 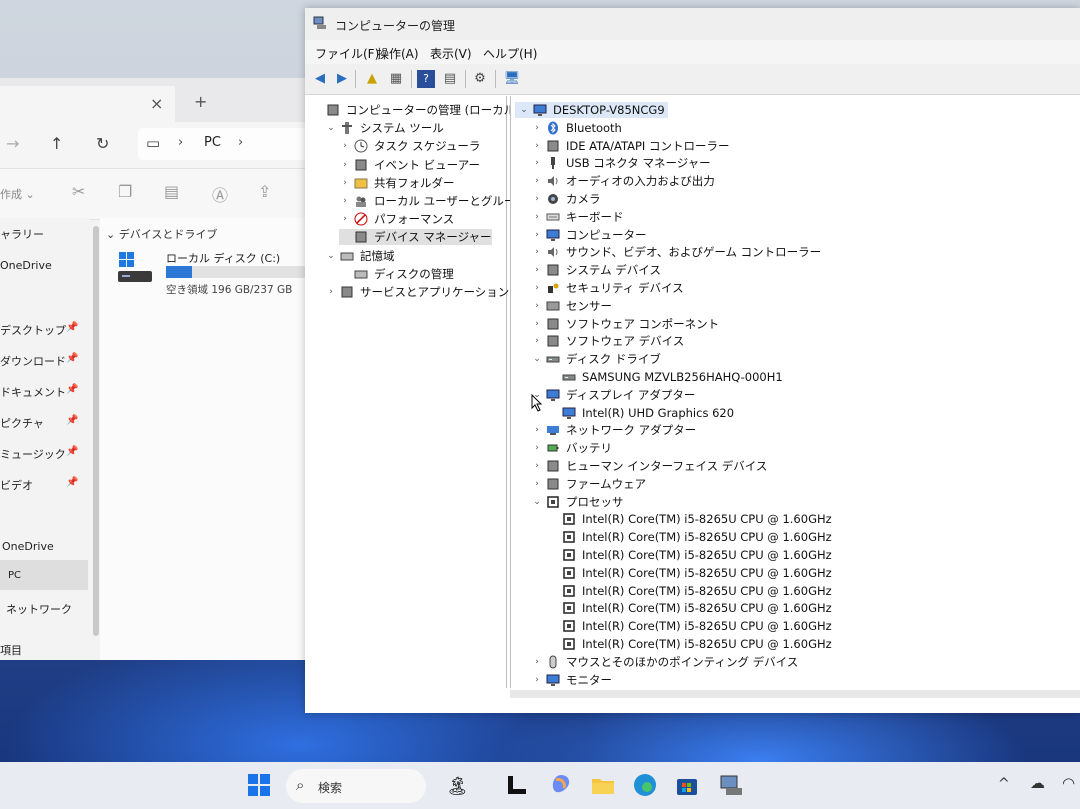 What do you see at coordinates (409, 165) in the screenshot?
I see `console-tree-node: › イベント ビューアー` at bounding box center [409, 165].